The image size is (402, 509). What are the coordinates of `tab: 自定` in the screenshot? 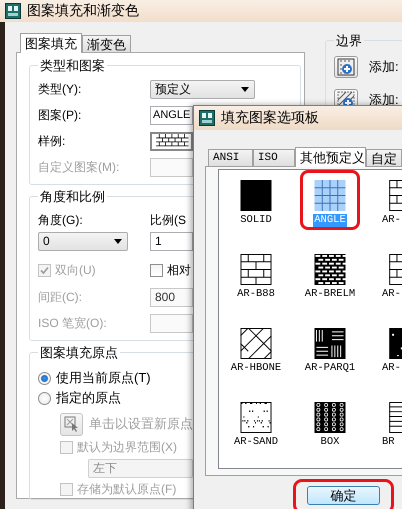 It's located at (384, 157).